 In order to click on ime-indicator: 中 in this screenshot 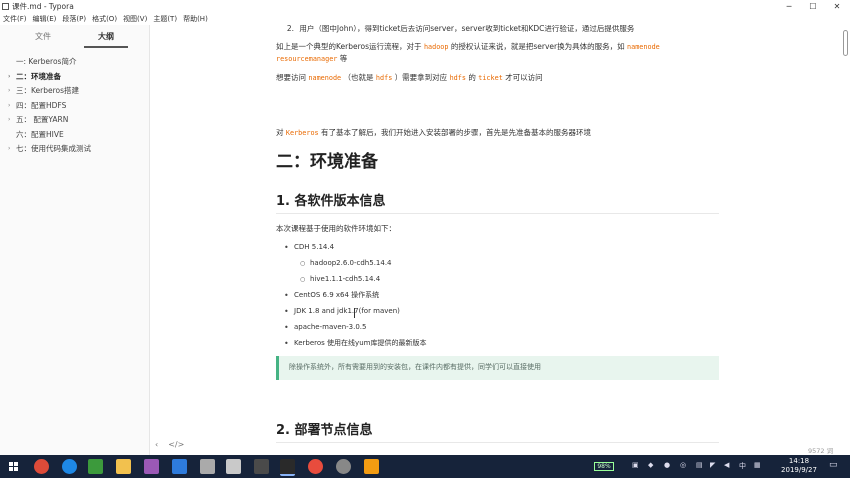, I will do `click(742, 466)`.